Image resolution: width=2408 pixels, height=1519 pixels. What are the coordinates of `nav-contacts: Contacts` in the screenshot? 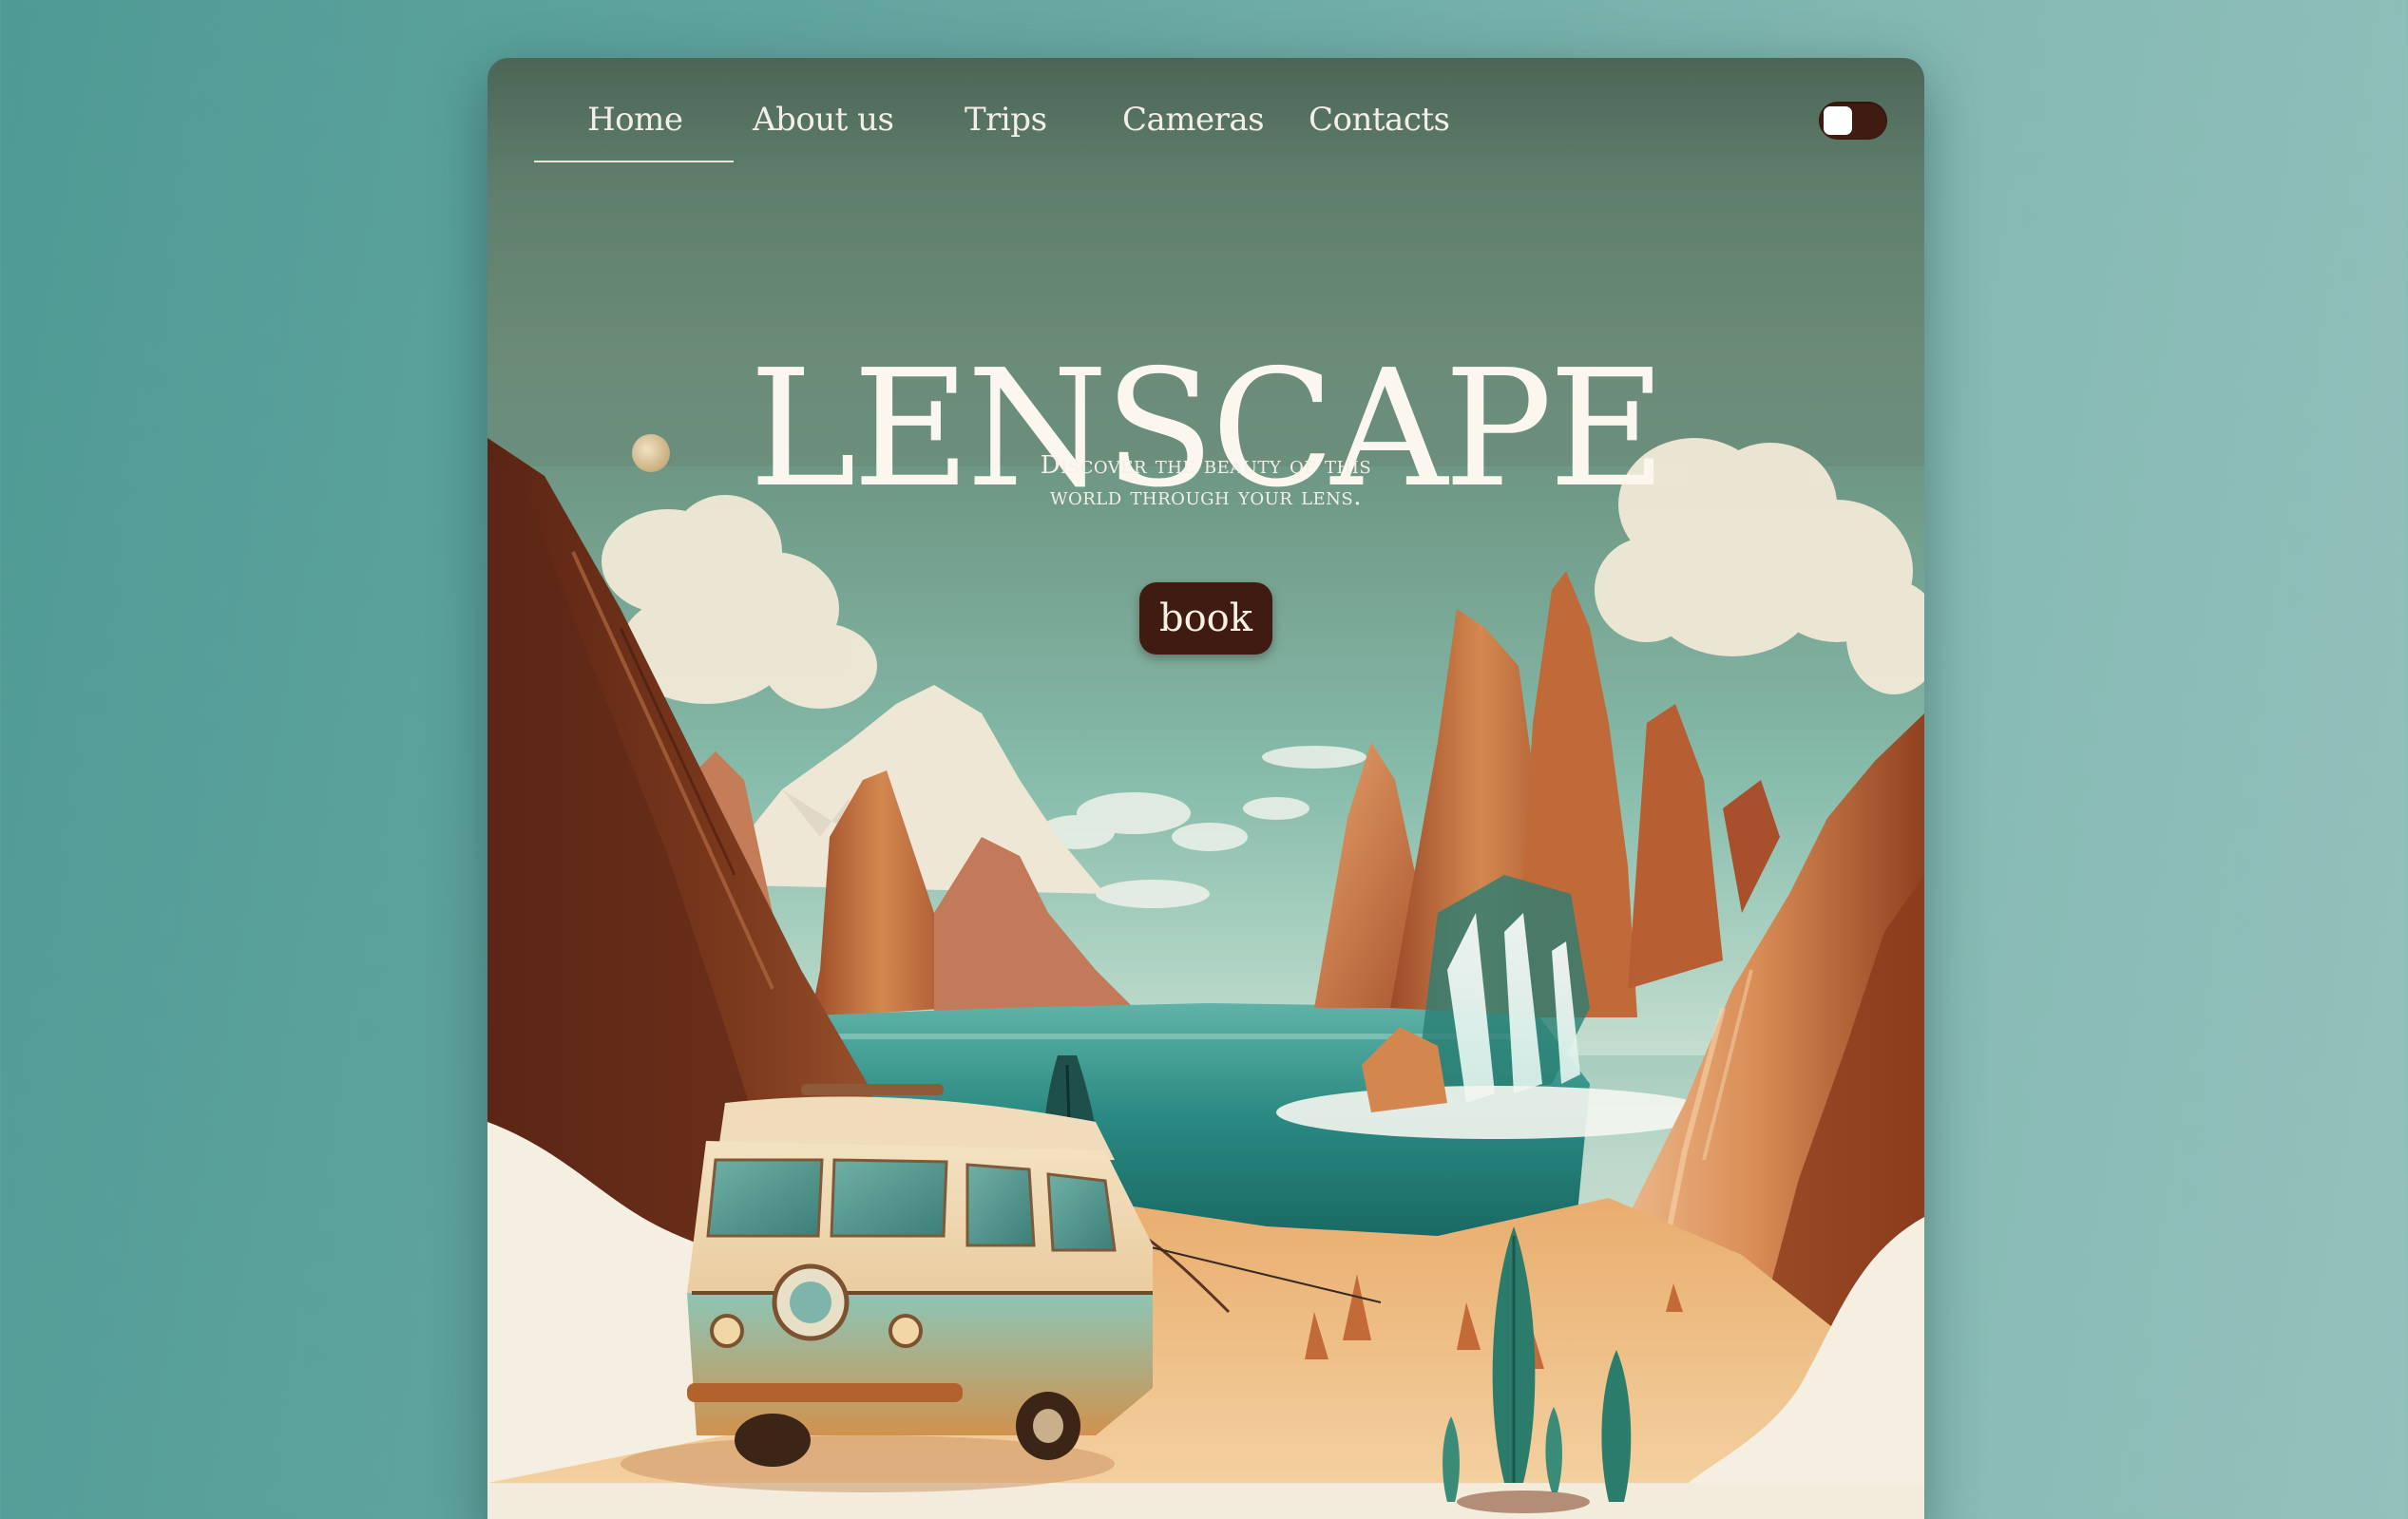 It's located at (1380, 119).